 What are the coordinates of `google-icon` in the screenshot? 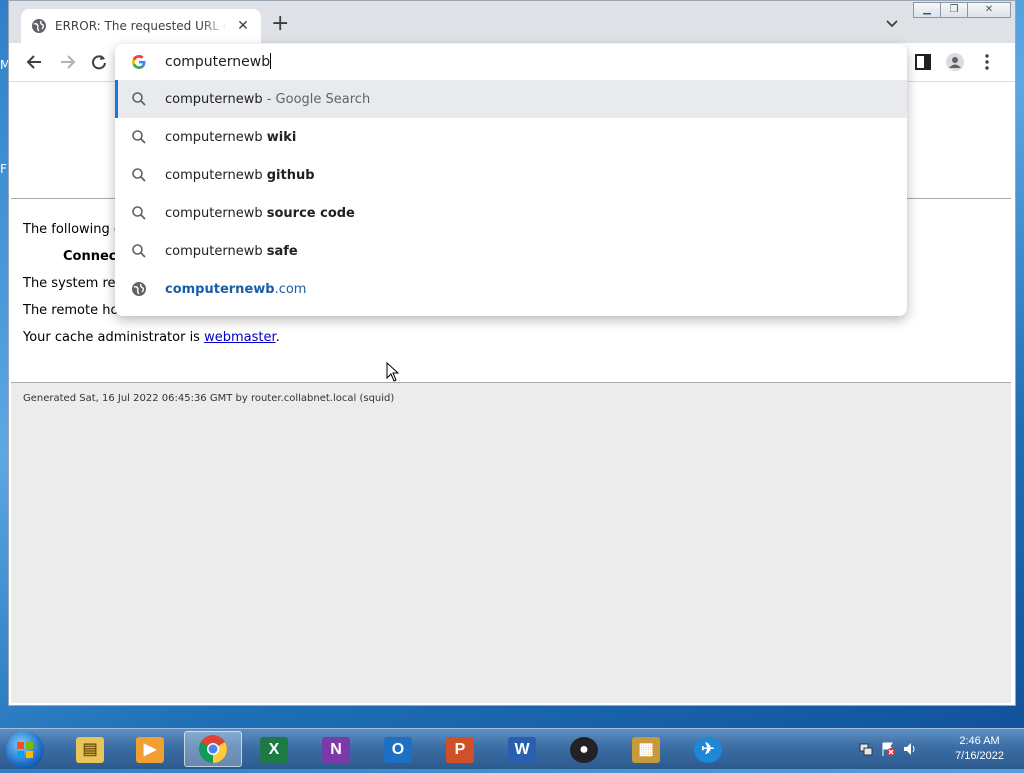 It's located at (139, 62).